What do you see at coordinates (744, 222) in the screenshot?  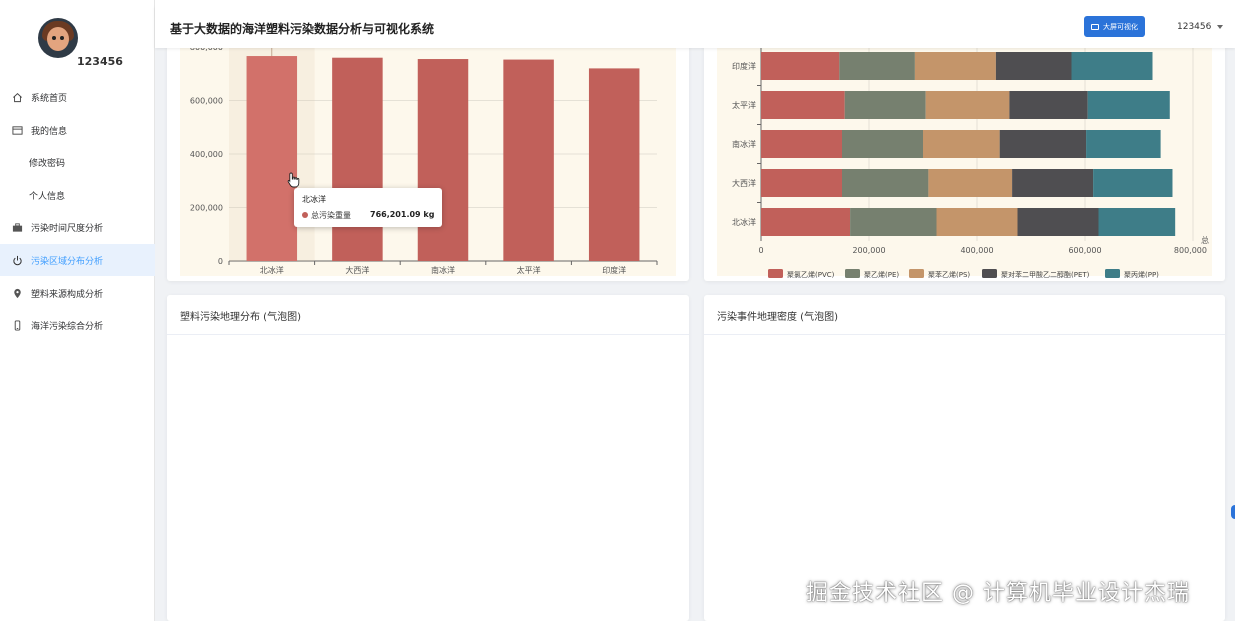 I see `y-tick-label: 北冰洋` at bounding box center [744, 222].